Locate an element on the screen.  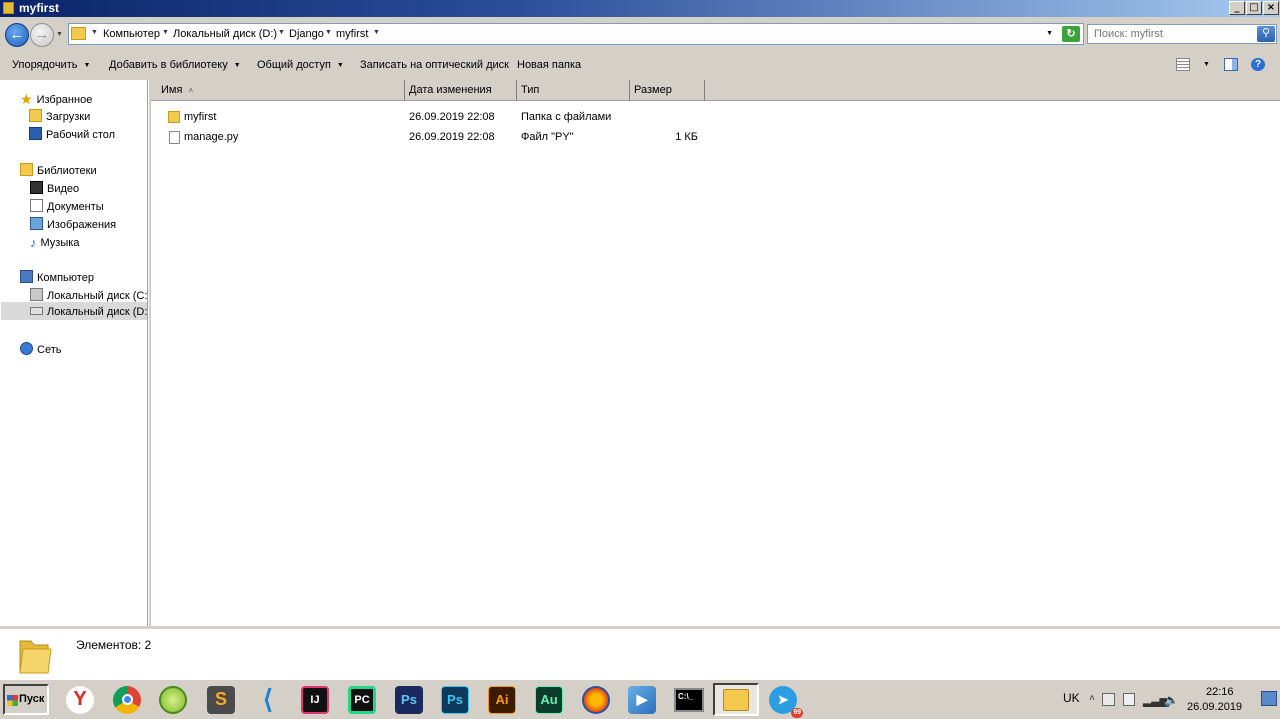
vscode-icon: ⟨ is located at coordinates (268, 699).